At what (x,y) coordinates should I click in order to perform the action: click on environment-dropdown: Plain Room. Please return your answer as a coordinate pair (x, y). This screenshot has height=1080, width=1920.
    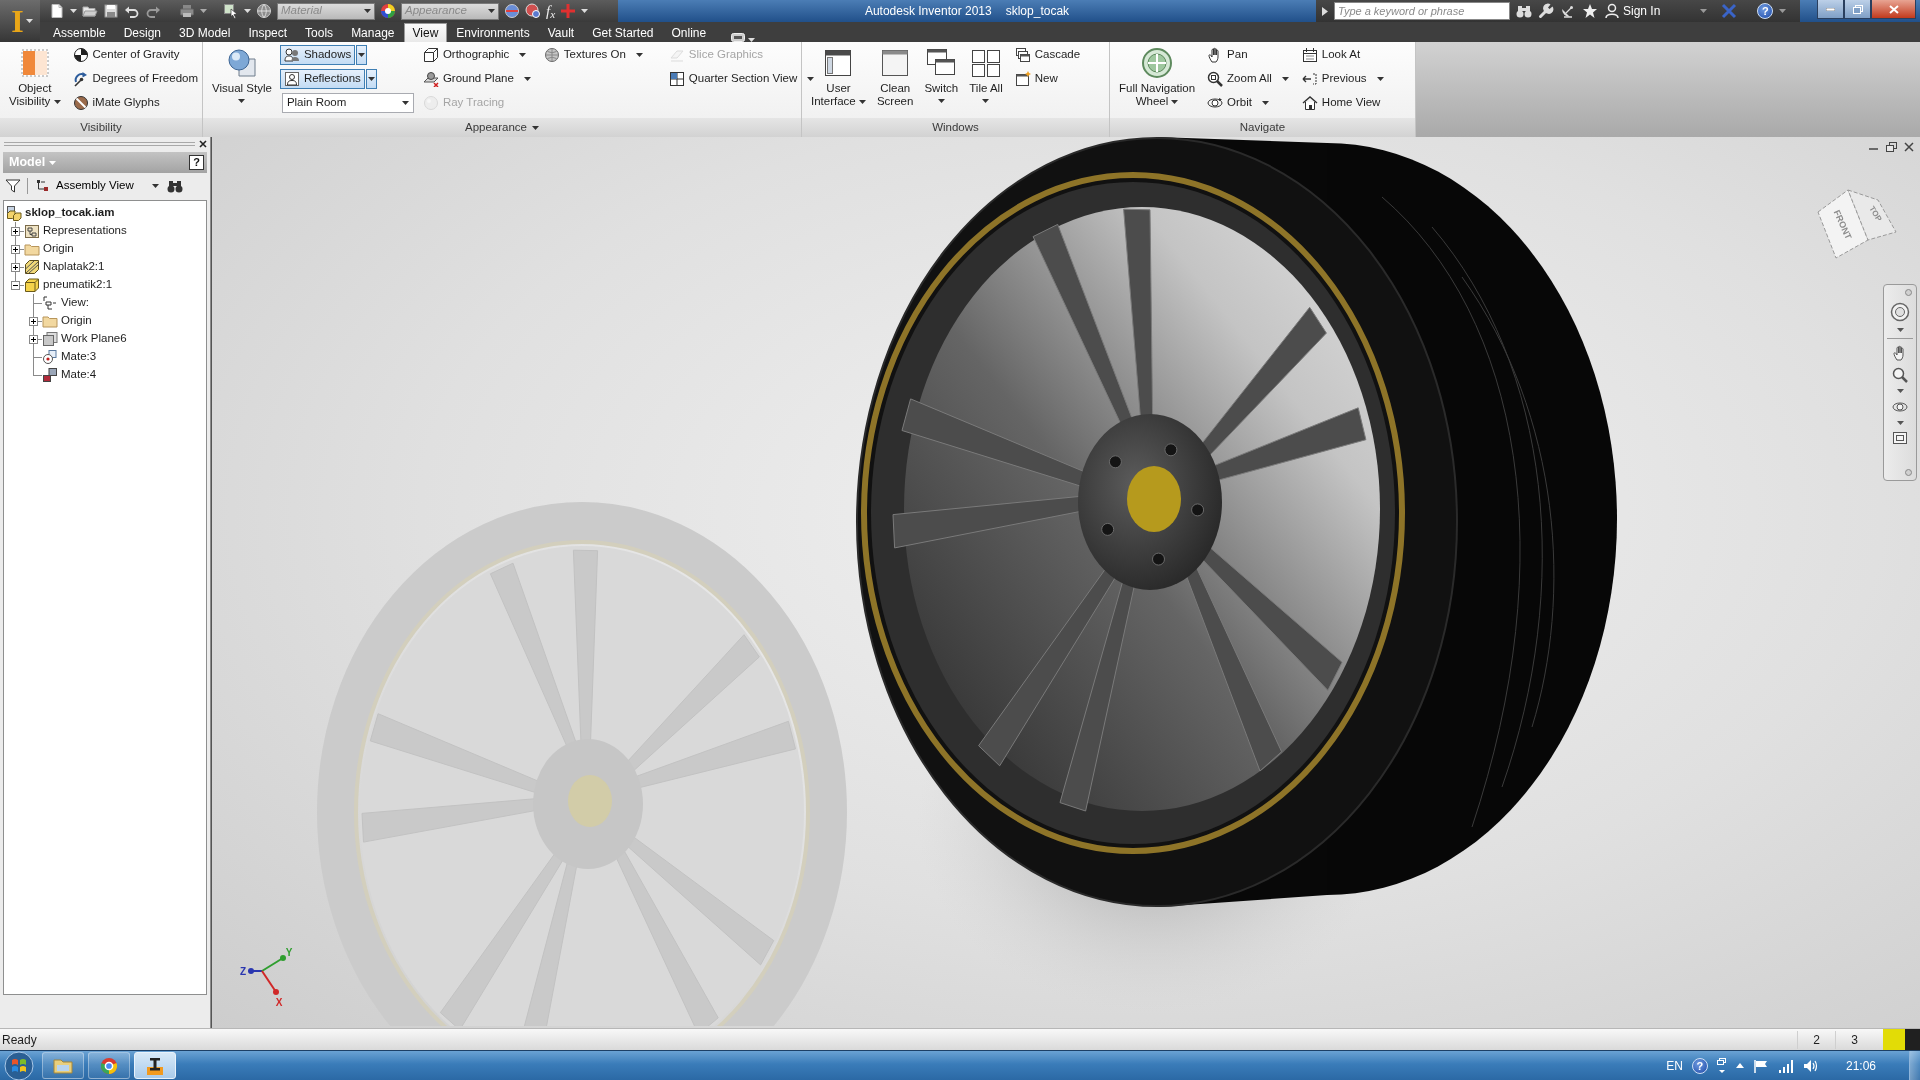
    Looking at the image, I should click on (347, 103).